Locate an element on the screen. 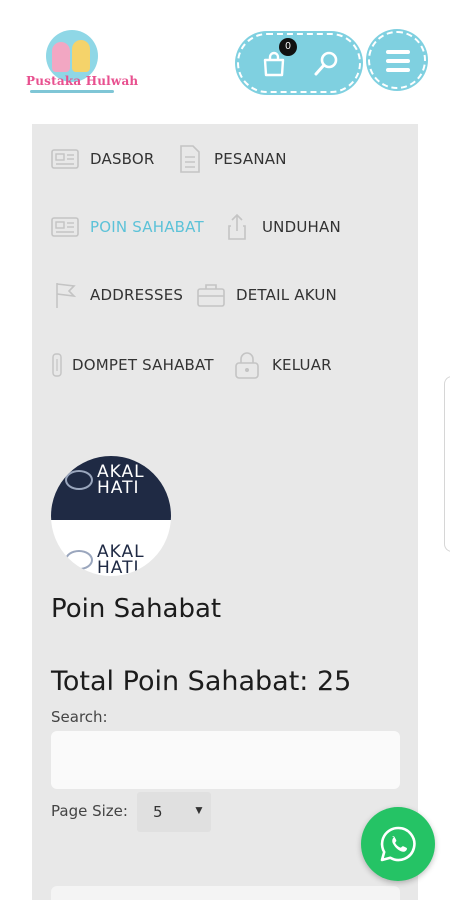  nav-item-keluar: KELUAR is located at coordinates (282, 365).